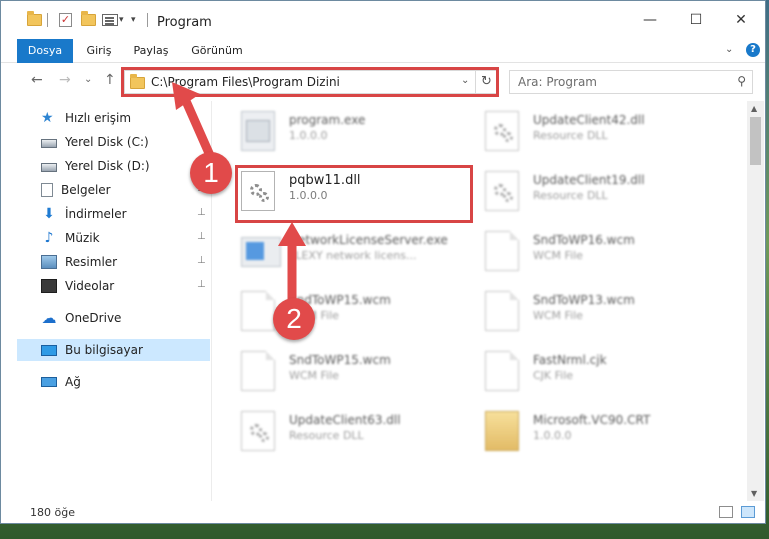  I want to click on step-badge-1: 1, so click(211, 173).